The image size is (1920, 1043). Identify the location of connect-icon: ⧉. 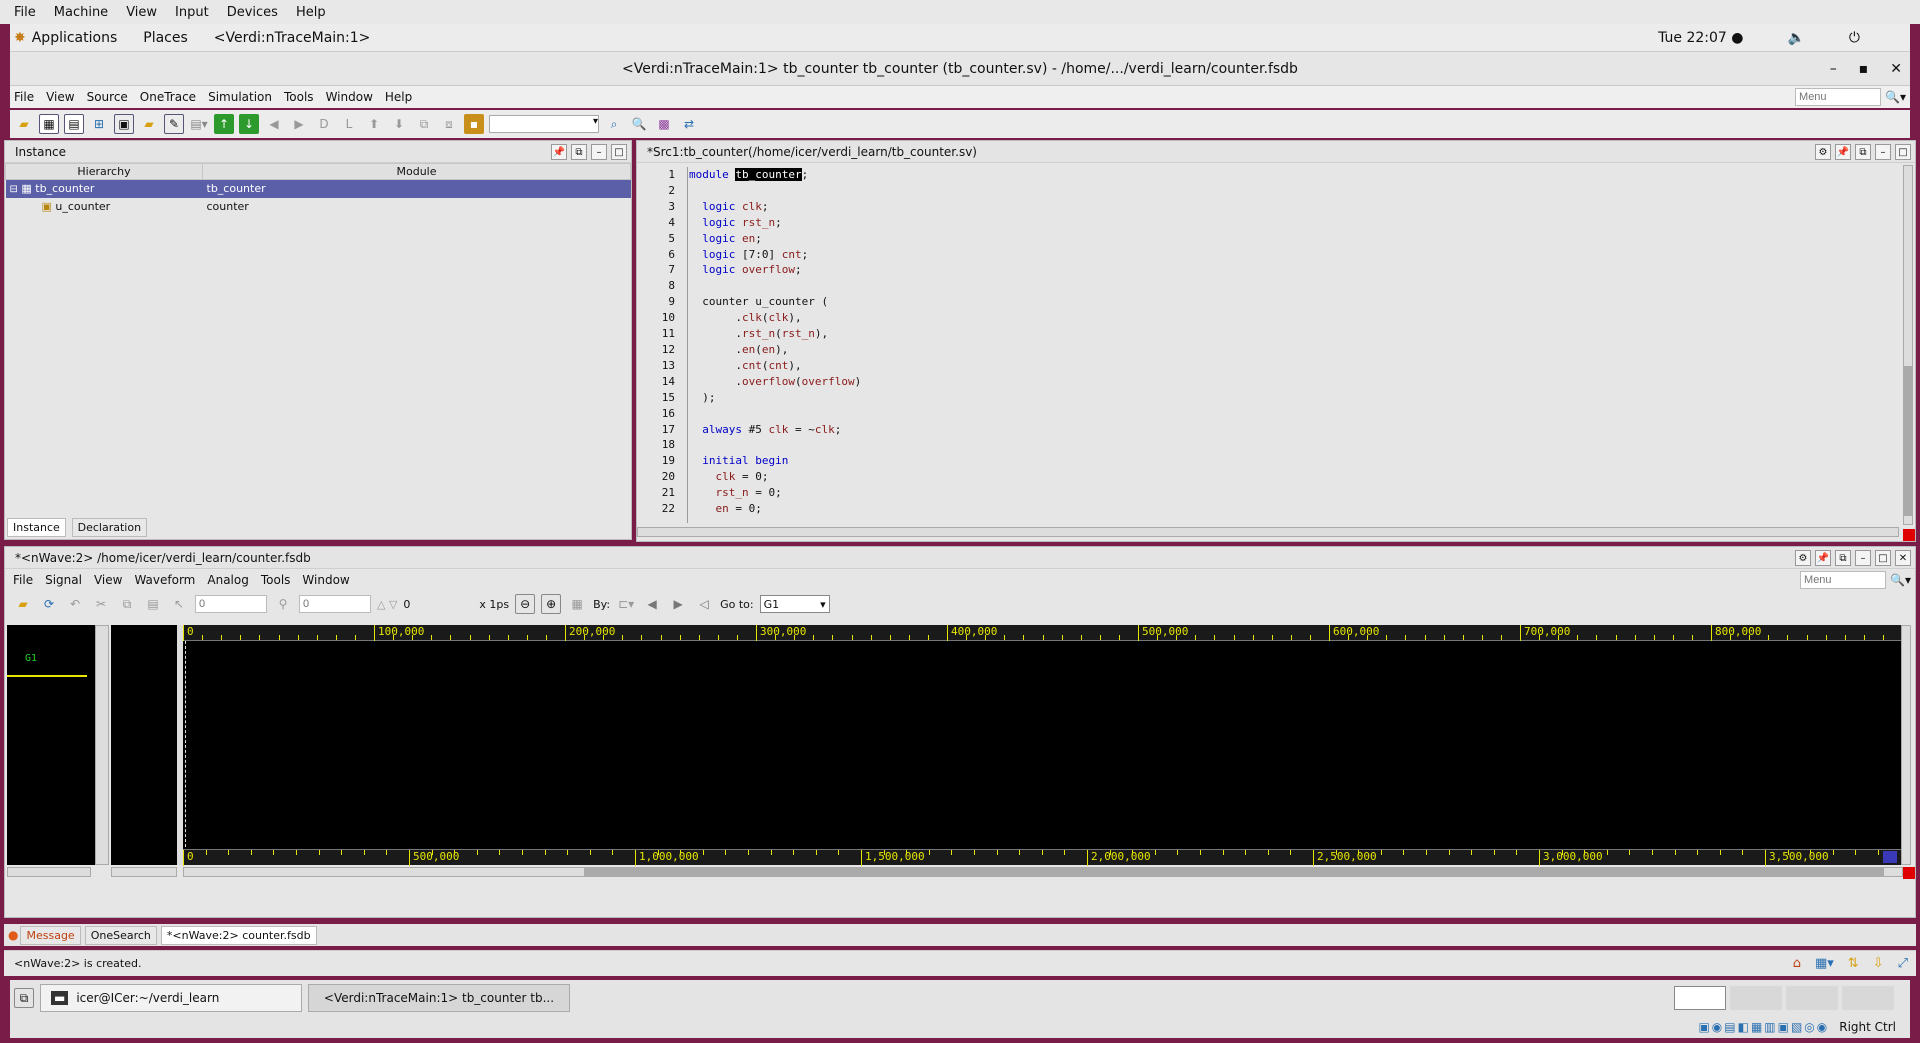
(424, 124).